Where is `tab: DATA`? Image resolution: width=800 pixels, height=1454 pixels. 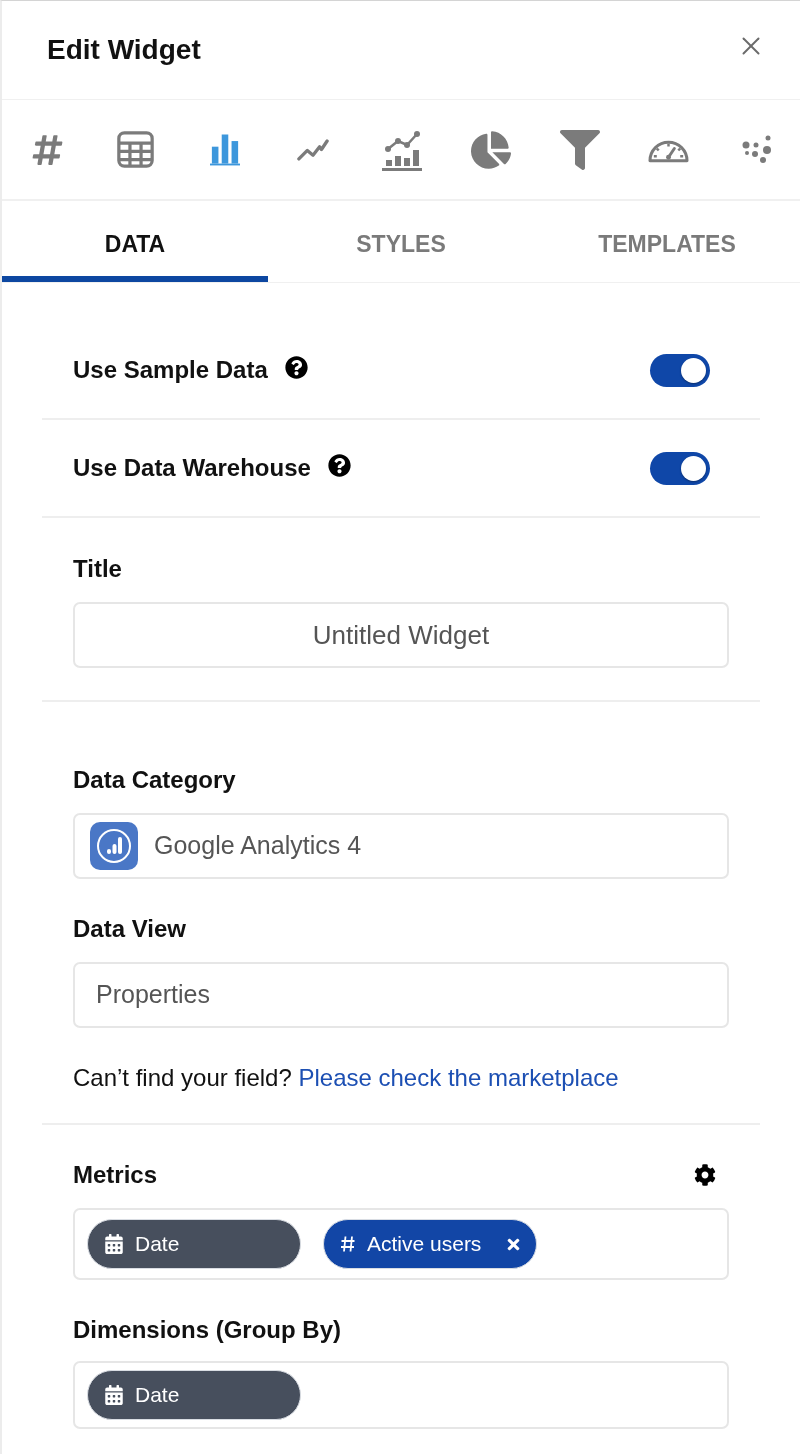
tab: DATA is located at coordinates (135, 241).